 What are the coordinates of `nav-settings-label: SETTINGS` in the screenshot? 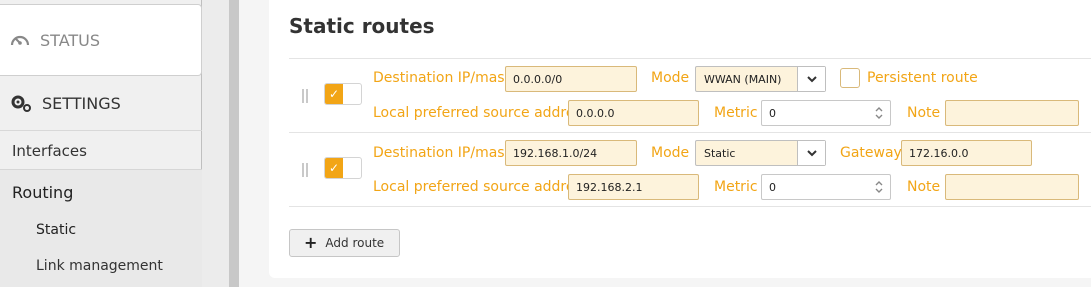 It's located at (81, 103).